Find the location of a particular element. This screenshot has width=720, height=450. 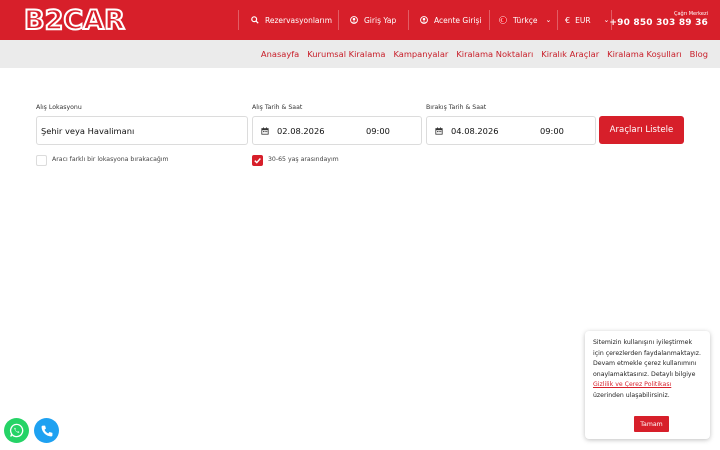

pickup-location-input: Şehir veya Havalimanı is located at coordinates (142, 130).